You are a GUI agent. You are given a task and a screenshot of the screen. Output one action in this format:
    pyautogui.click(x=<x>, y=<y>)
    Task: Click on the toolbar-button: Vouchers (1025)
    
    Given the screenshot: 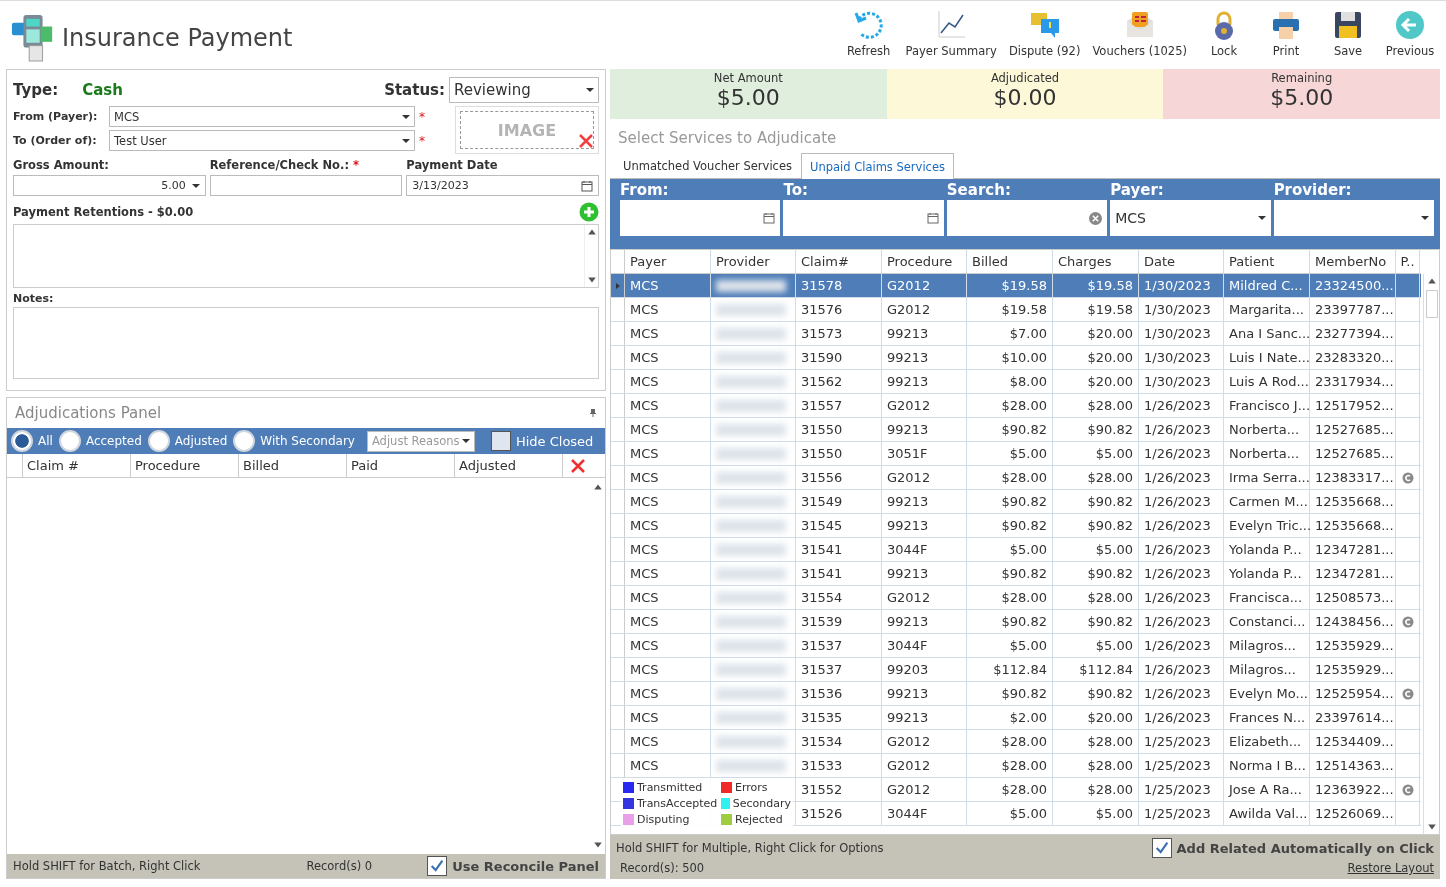 What is the action you would take?
    pyautogui.click(x=1139, y=38)
    